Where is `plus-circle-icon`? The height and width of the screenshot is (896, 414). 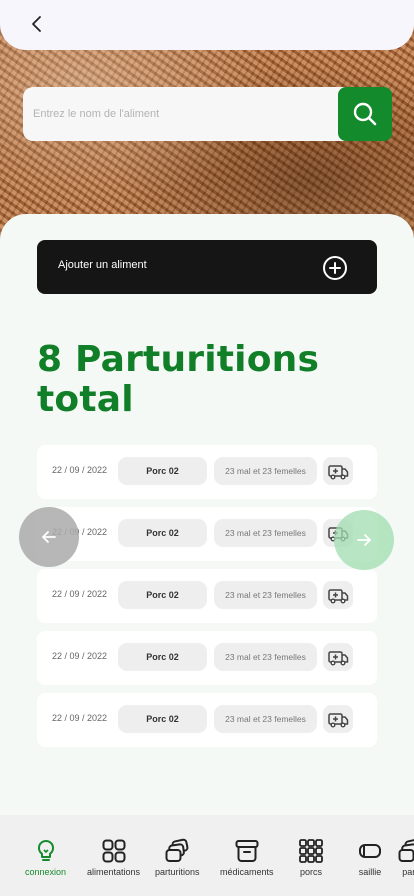 plus-circle-icon is located at coordinates (335, 268).